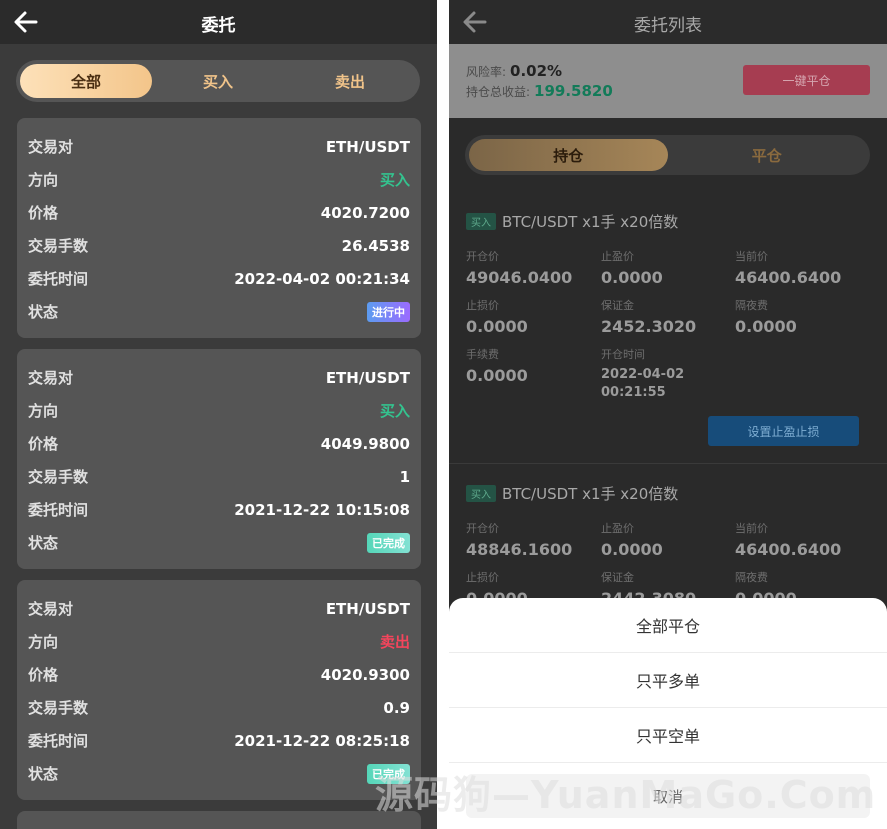 The width and height of the screenshot is (887, 829). Describe the element at coordinates (218, 26) in the screenshot. I see `page-title: 委托` at that location.